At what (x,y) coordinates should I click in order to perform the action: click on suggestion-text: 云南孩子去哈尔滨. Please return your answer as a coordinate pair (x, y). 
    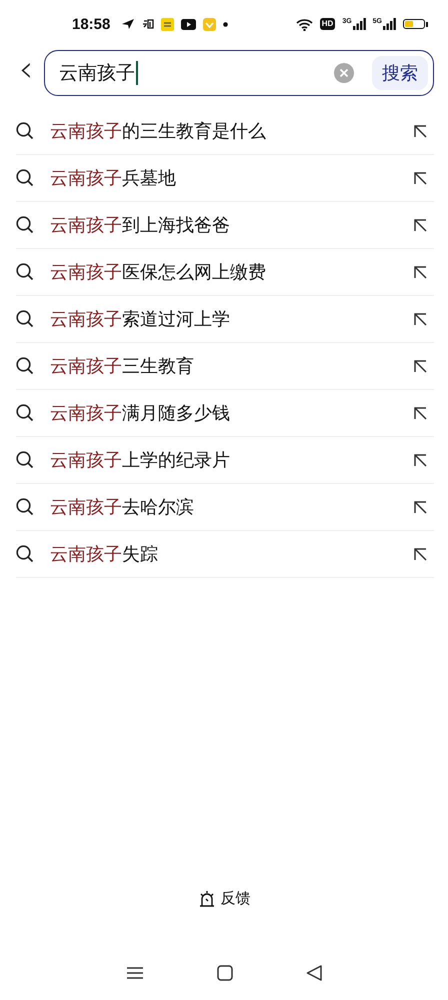
    Looking at the image, I should click on (122, 507).